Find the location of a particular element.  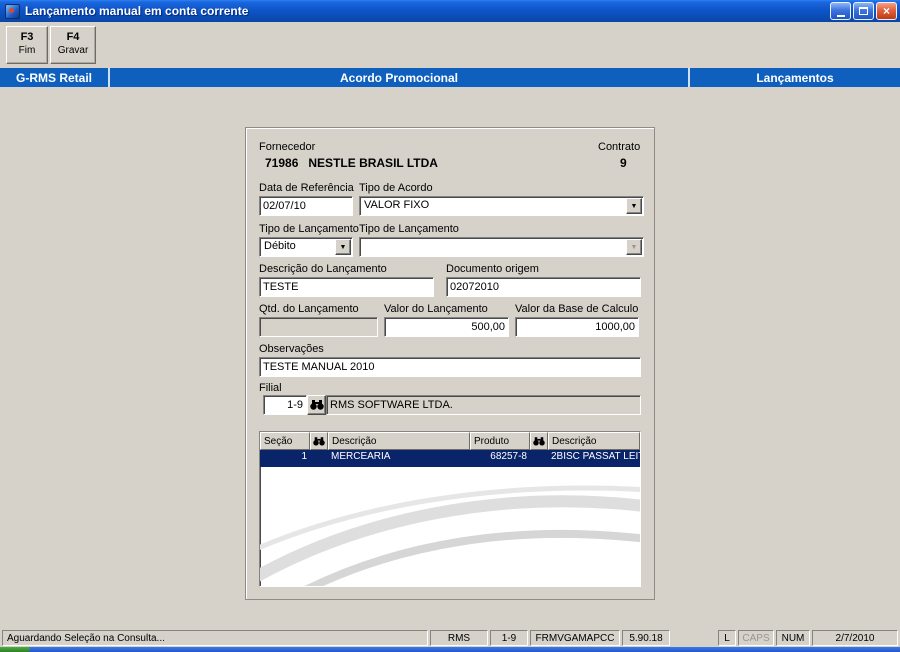

filial-label: Filial is located at coordinates (270, 388).